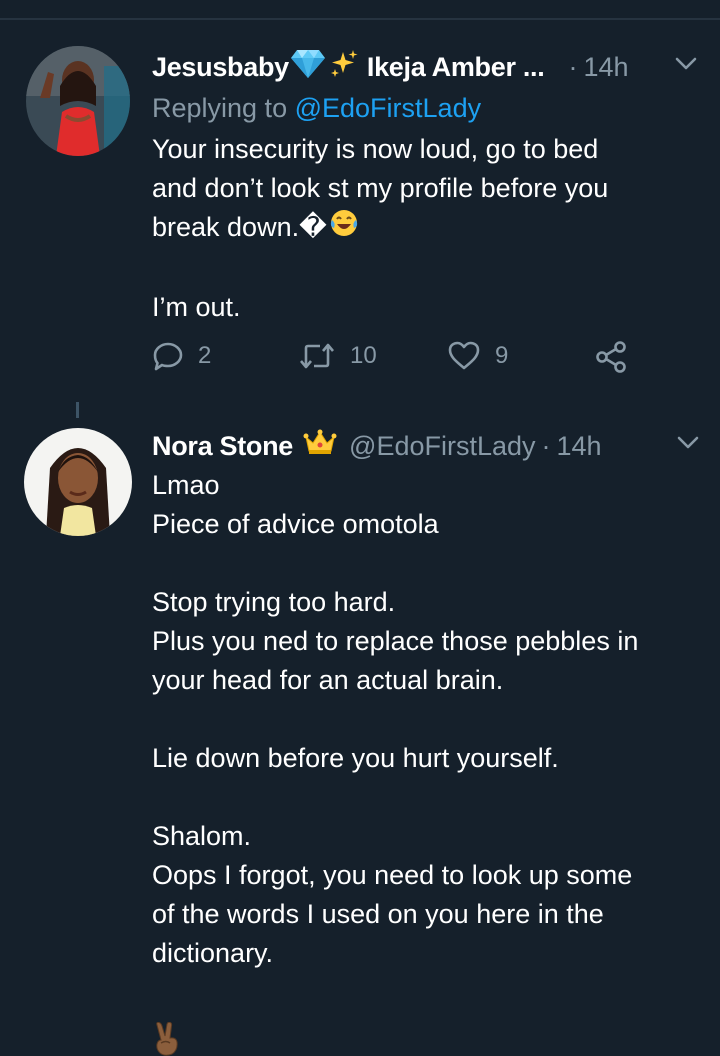  Describe the element at coordinates (344, 228) in the screenshot. I see `laughing-crying-icon` at that location.